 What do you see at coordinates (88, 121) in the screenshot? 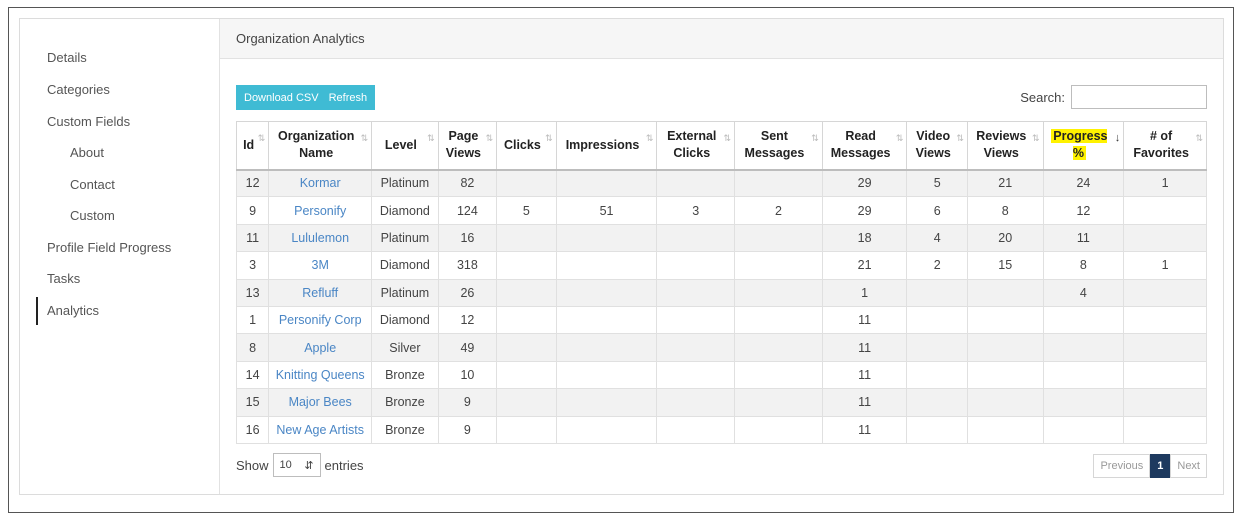
I see `sidebar-item-custom-fields: Custom Fields` at bounding box center [88, 121].